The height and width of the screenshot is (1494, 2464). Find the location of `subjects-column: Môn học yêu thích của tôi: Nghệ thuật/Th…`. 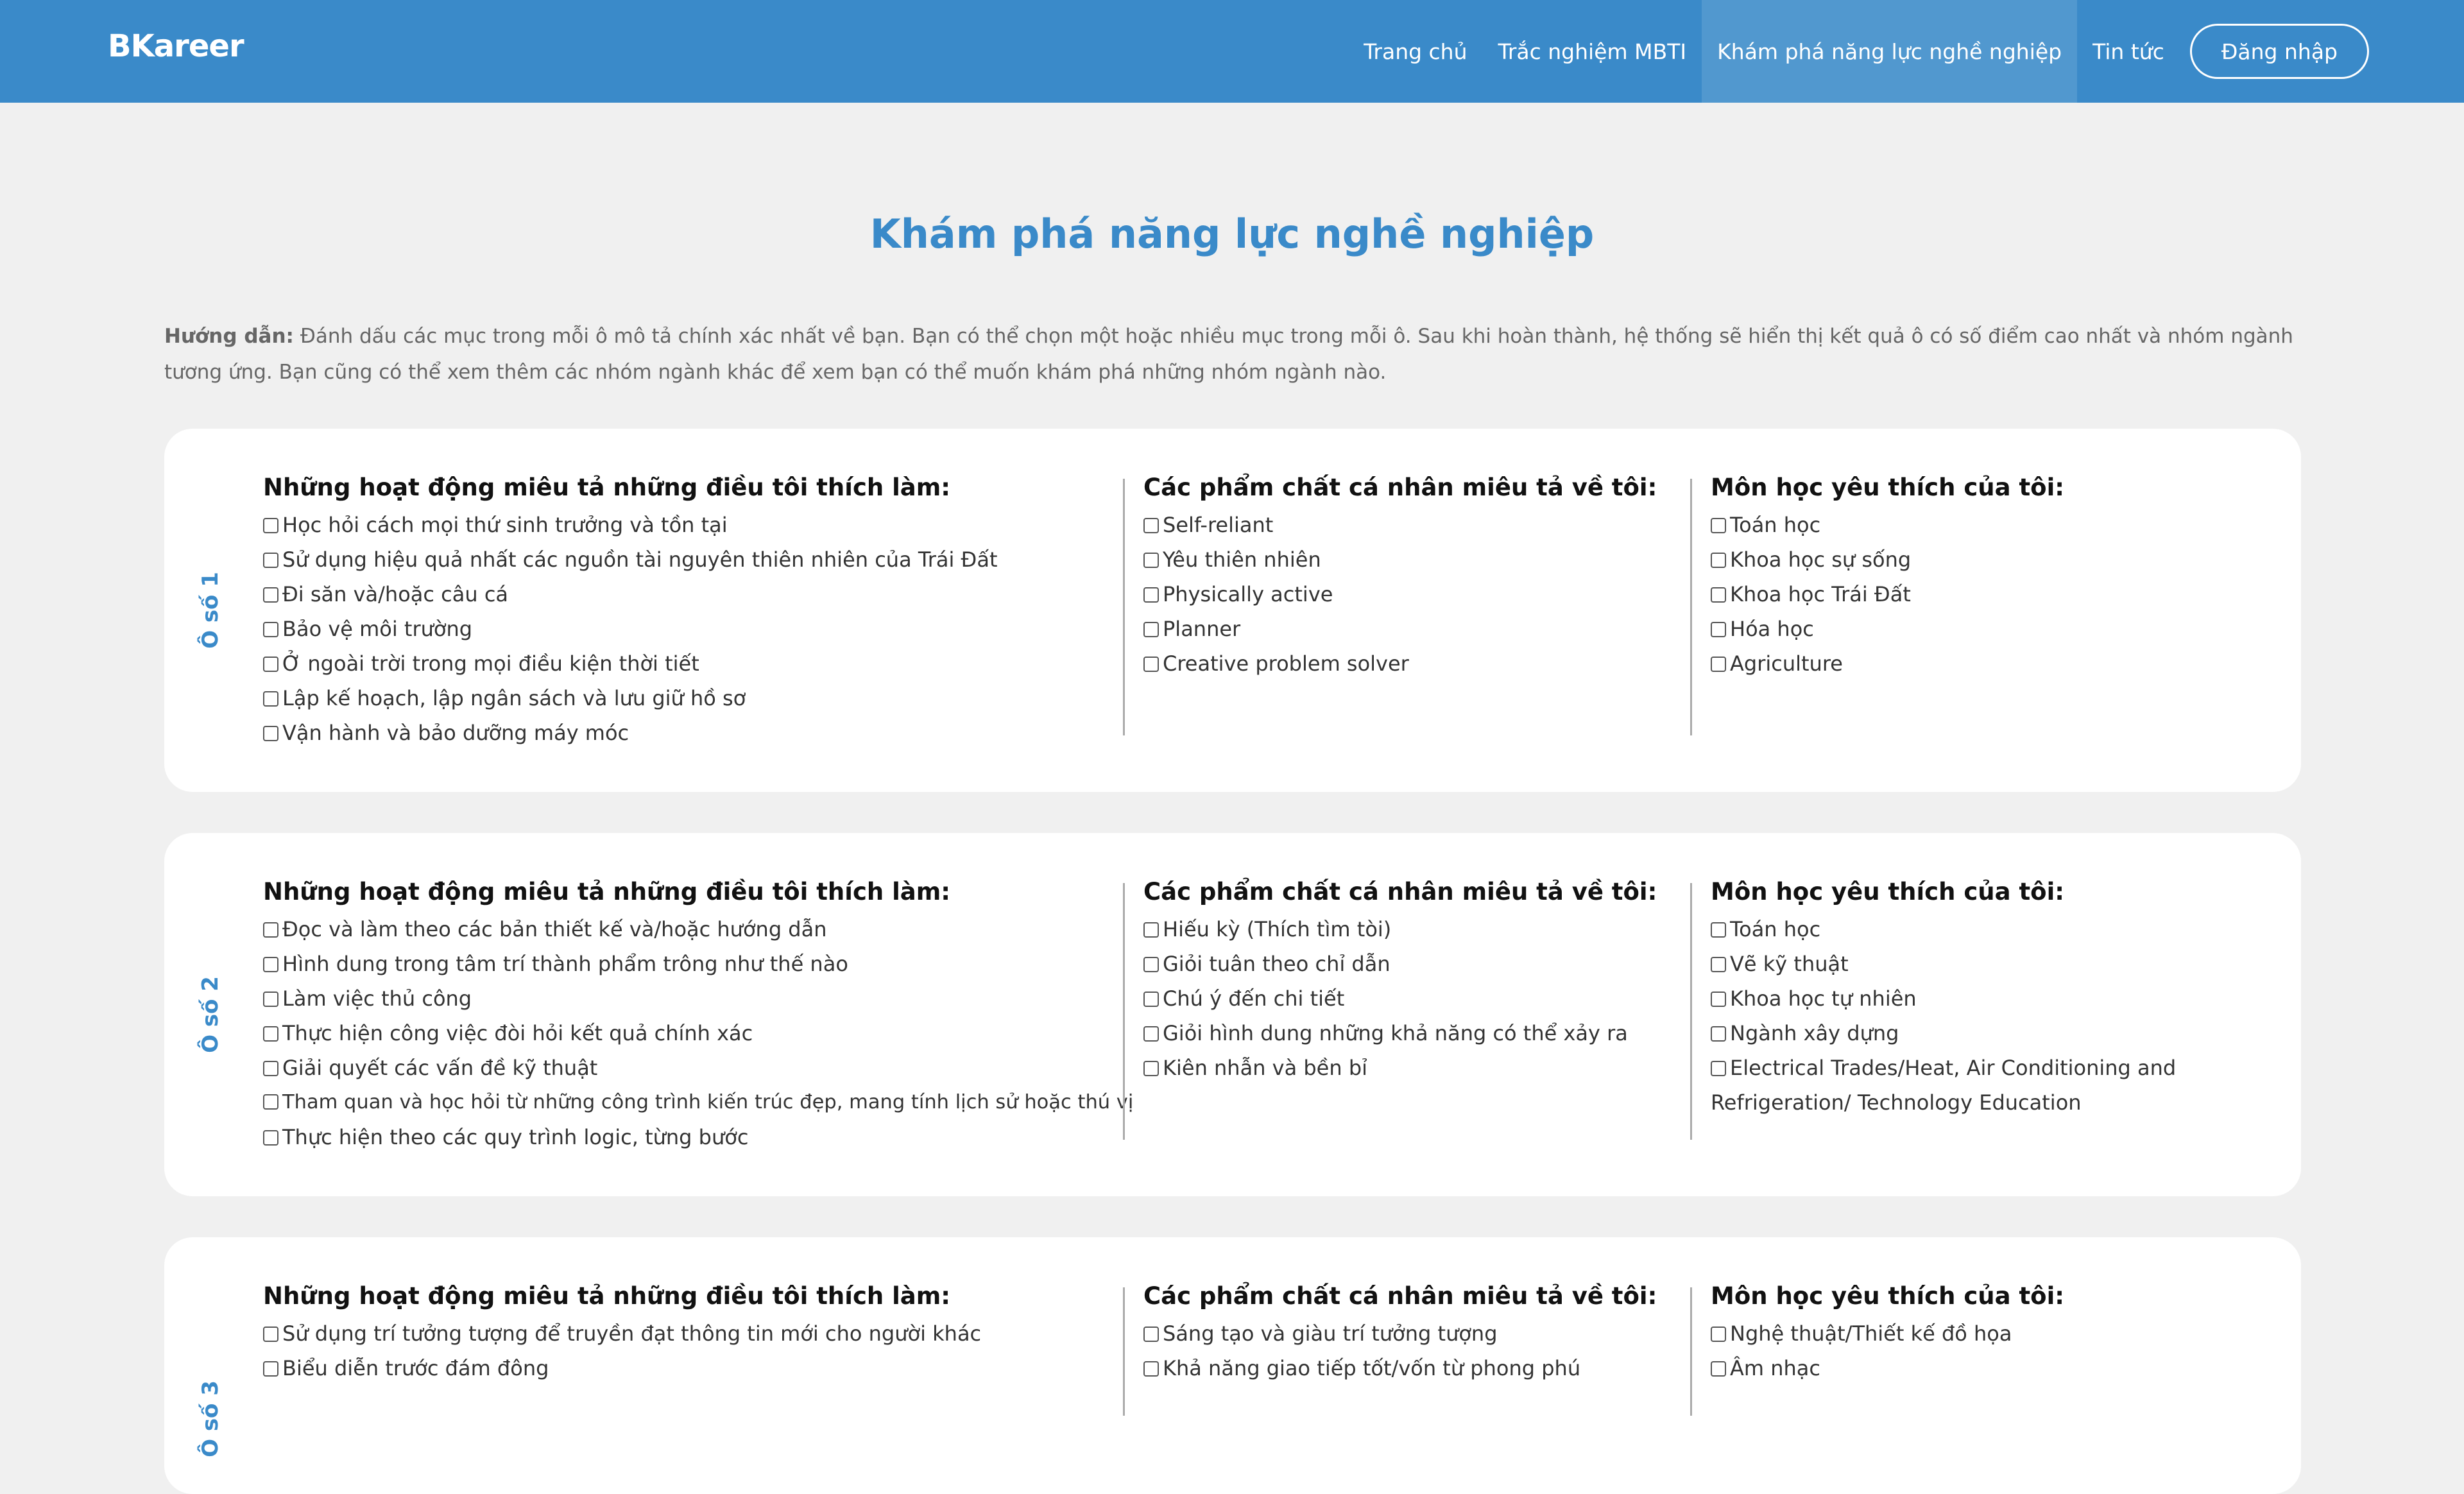

subjects-column: Môn học yêu thích của tôi: Nghệ thuật/Th… is located at coordinates (1955, 1334).